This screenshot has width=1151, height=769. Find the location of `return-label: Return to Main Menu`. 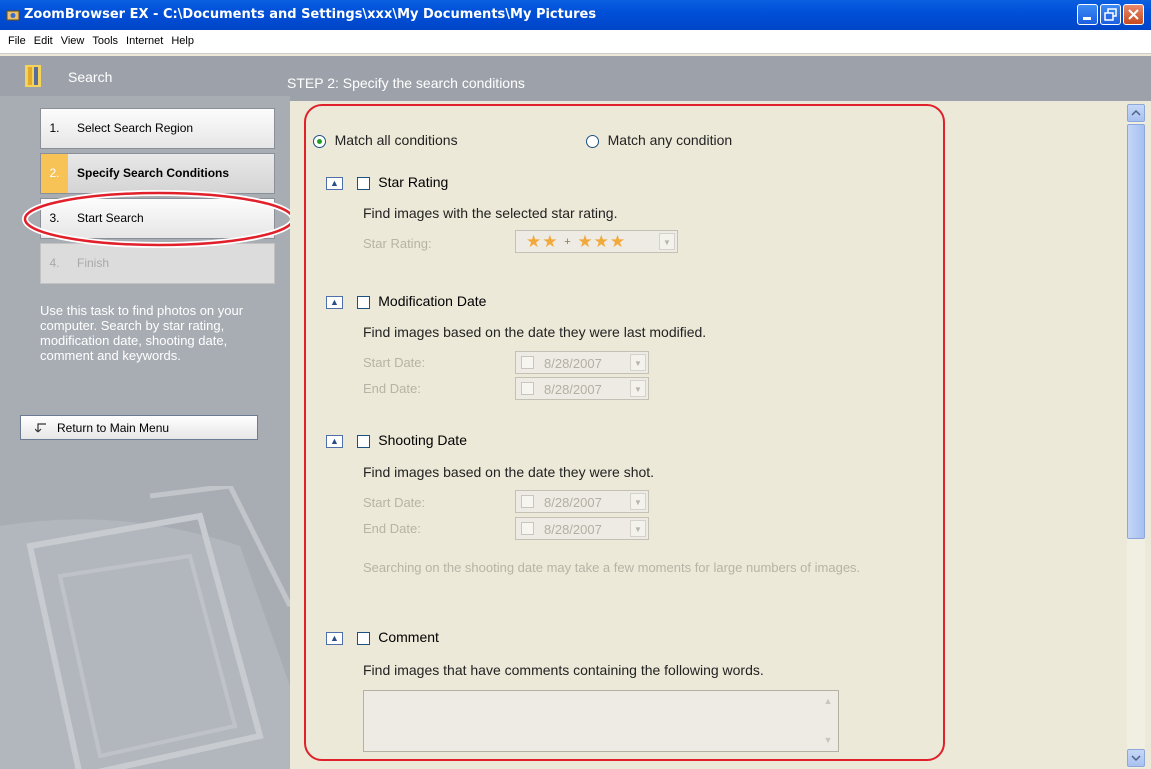

return-label: Return to Main Menu is located at coordinates (113, 428).